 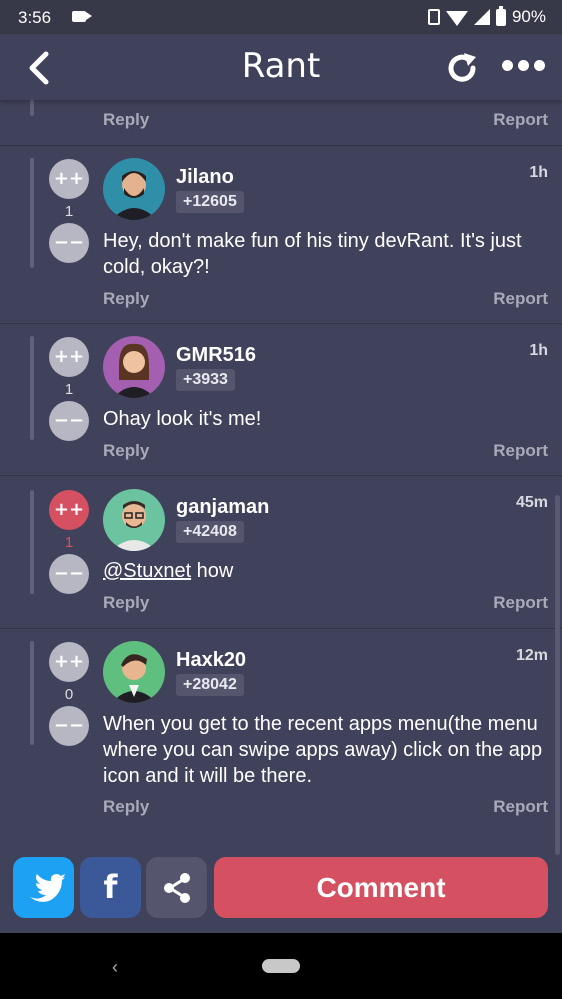 I want to click on comment-text: how, so click(x=212, y=571).